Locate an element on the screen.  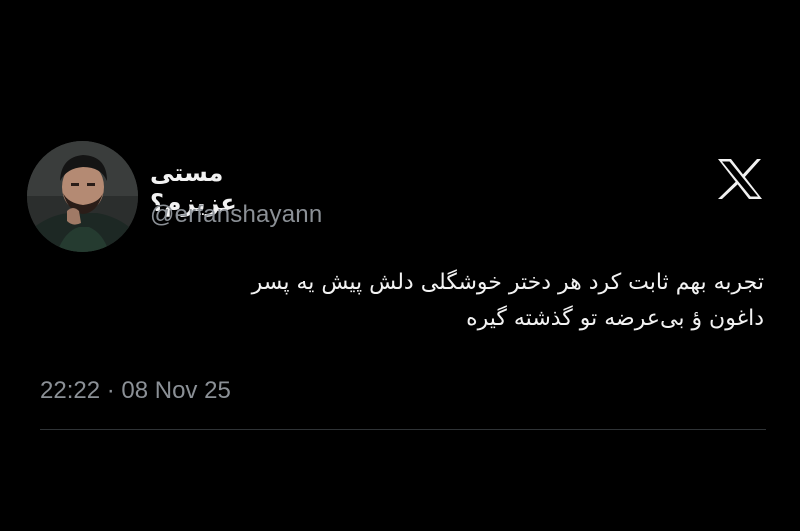
tweet-text-line: داغون ؤ بی‌عرضه تو گذشته گیره is located at coordinates (615, 318).